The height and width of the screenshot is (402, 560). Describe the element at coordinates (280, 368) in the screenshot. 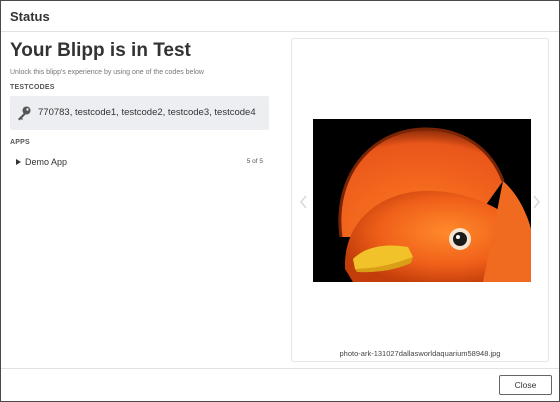

I see `footer-divider` at that location.